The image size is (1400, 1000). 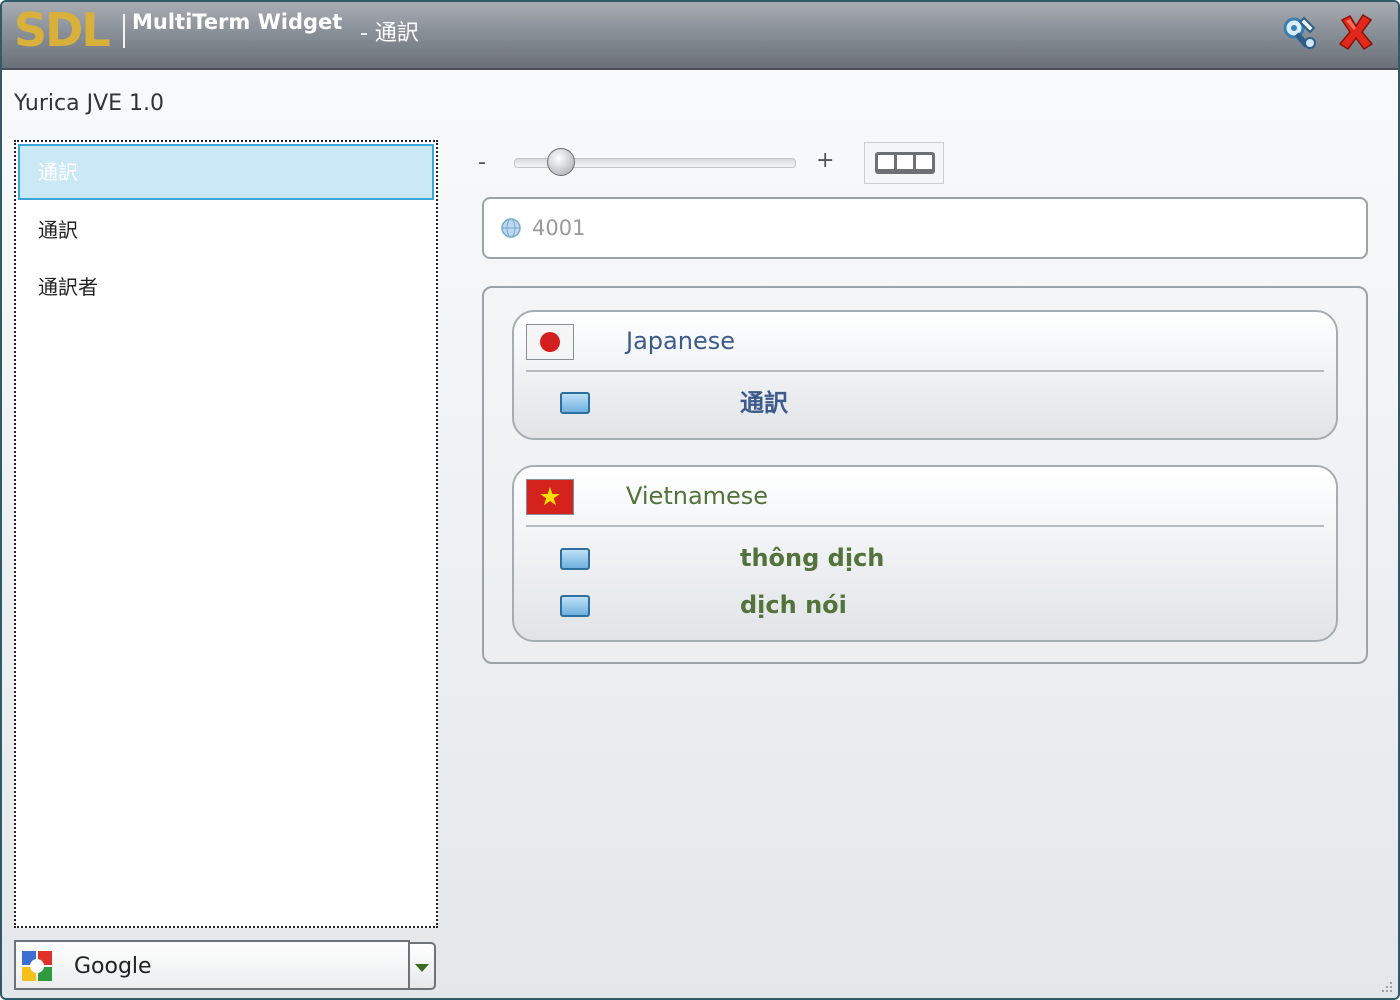 What do you see at coordinates (511, 228) in the screenshot?
I see `globe-icon` at bounding box center [511, 228].